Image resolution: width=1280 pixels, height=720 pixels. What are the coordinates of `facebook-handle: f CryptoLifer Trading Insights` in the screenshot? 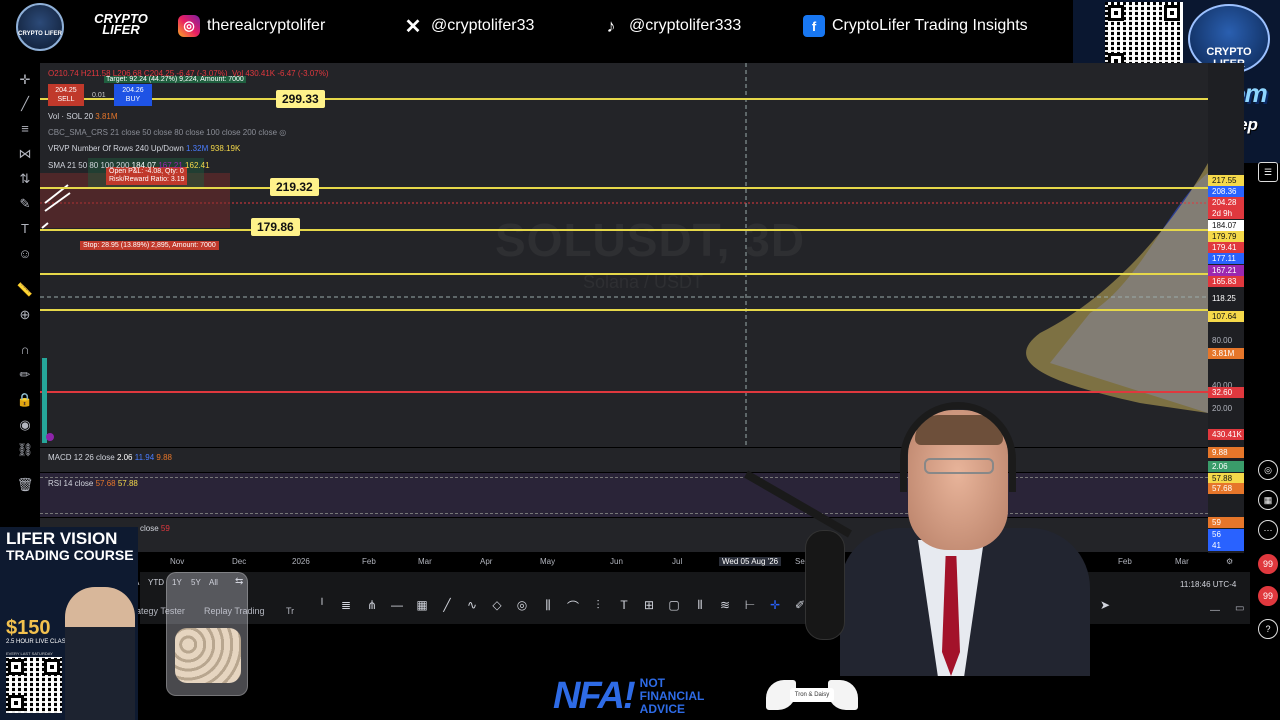 It's located at (915, 26).